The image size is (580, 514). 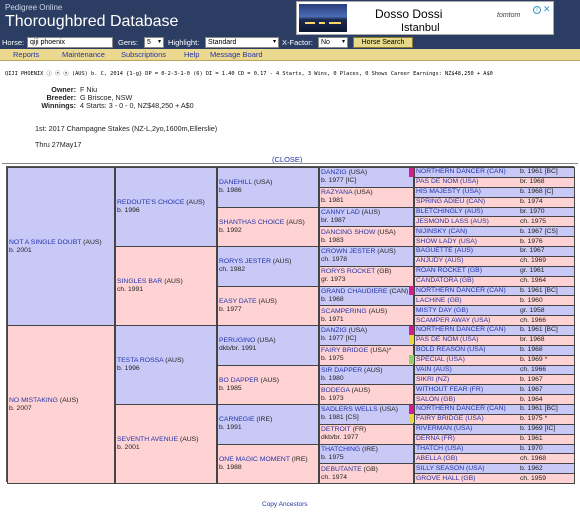 What do you see at coordinates (468, 429) in the screenshot?
I see `ancestor-name: RIVERMAN (USA)` at bounding box center [468, 429].